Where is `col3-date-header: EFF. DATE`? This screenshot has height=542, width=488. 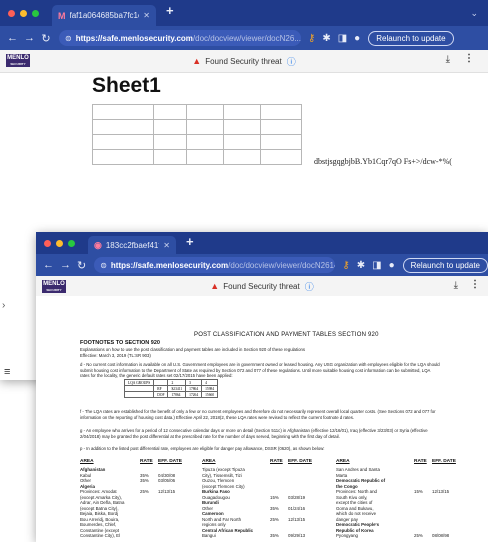 col3-date-header: EFF. DATE is located at coordinates (444, 461).